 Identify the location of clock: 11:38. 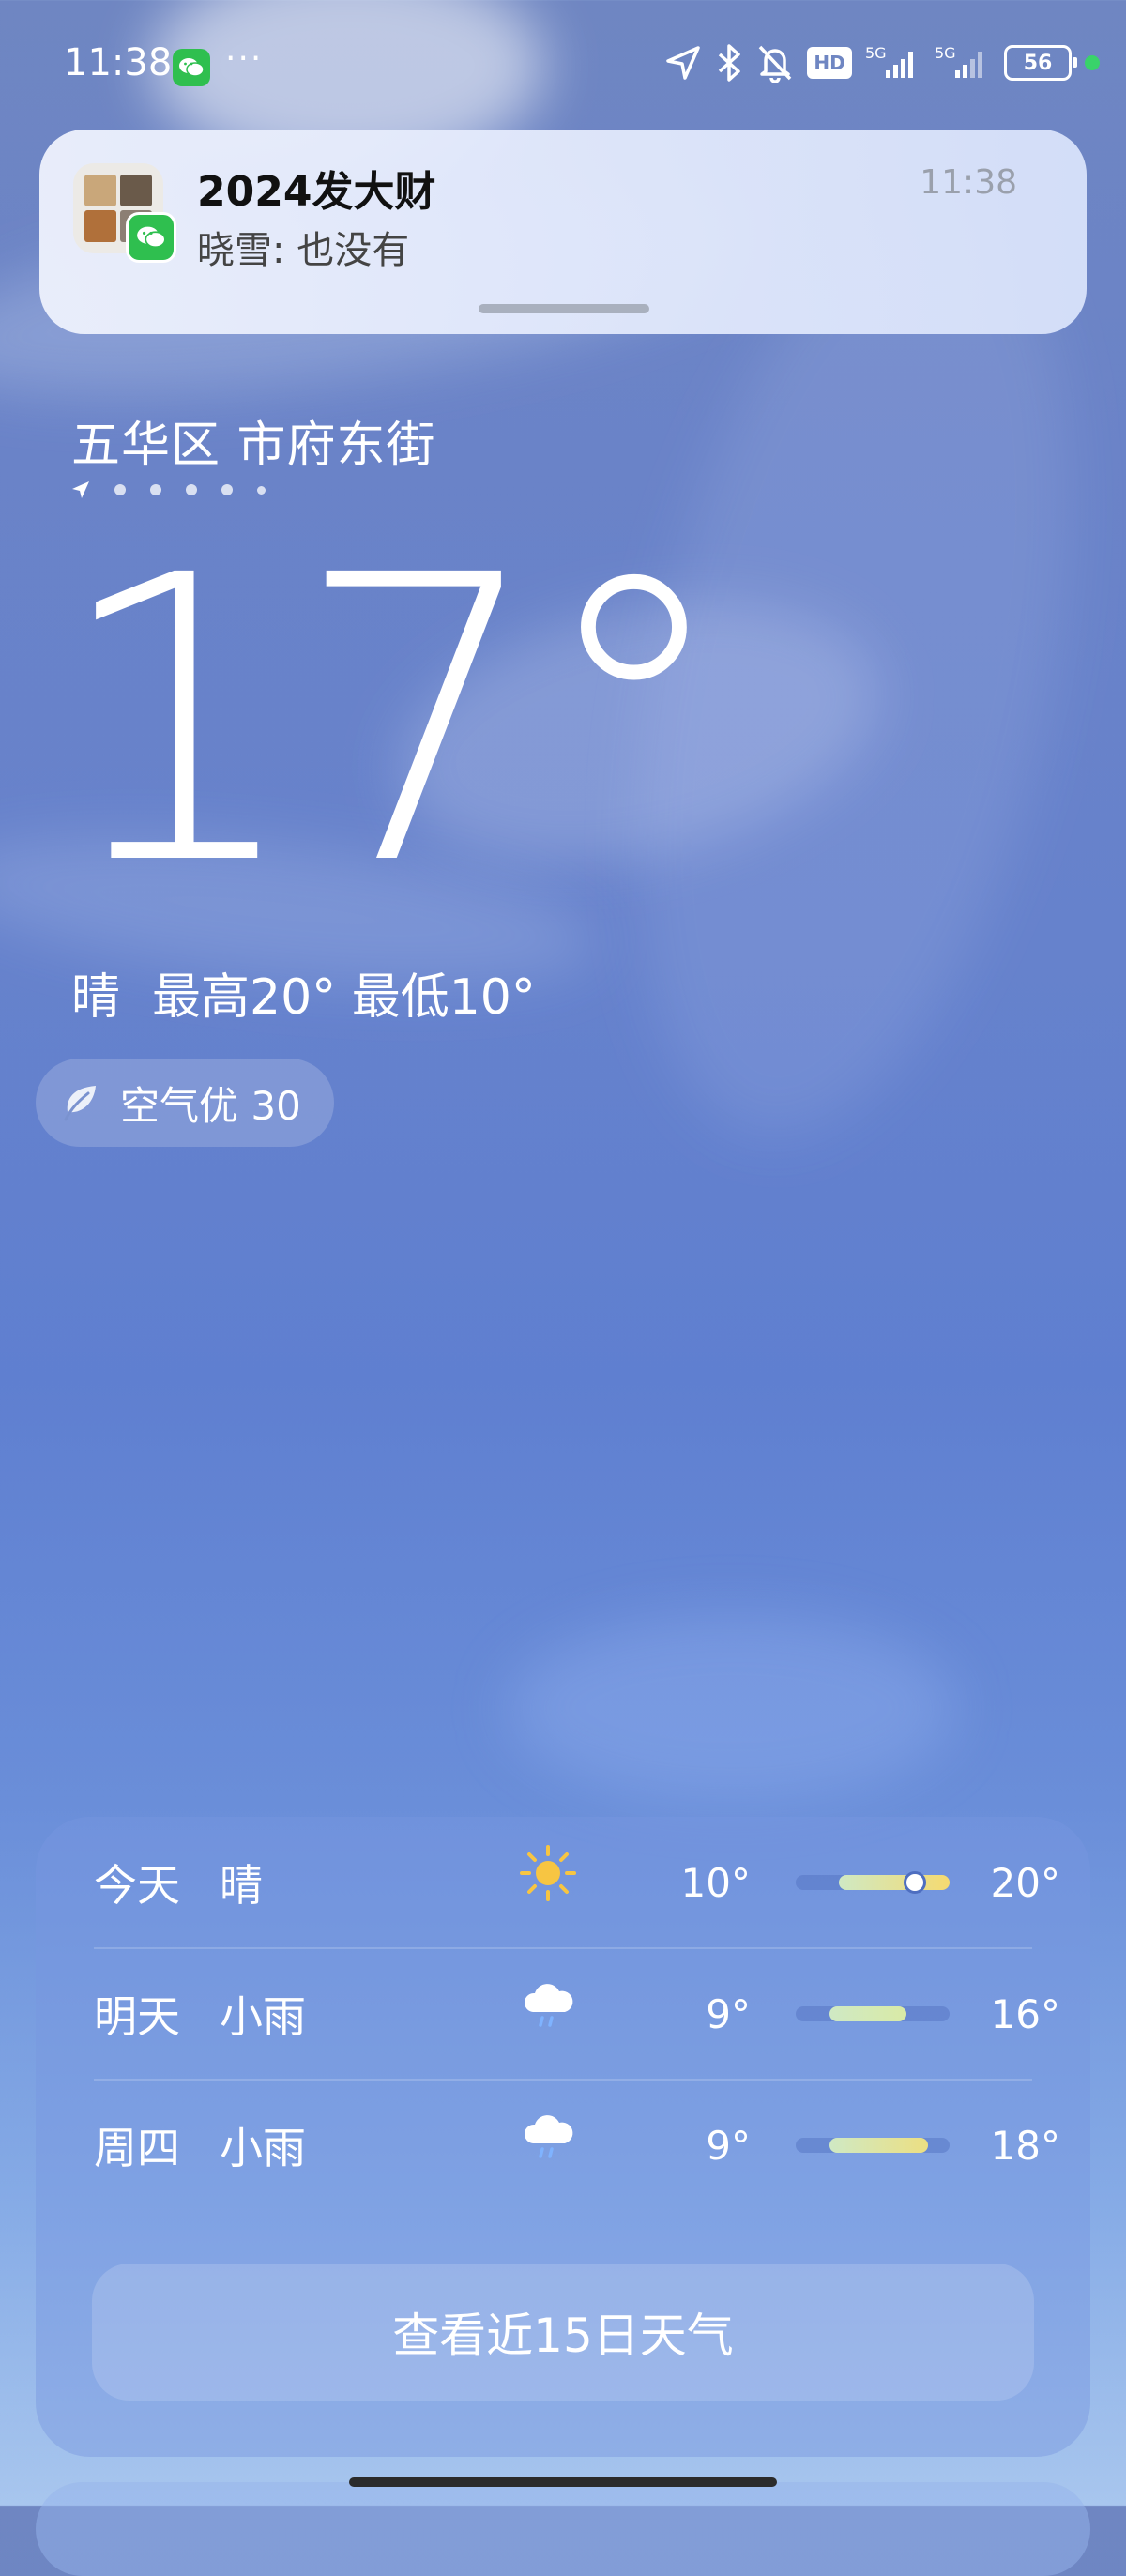
(119, 62).